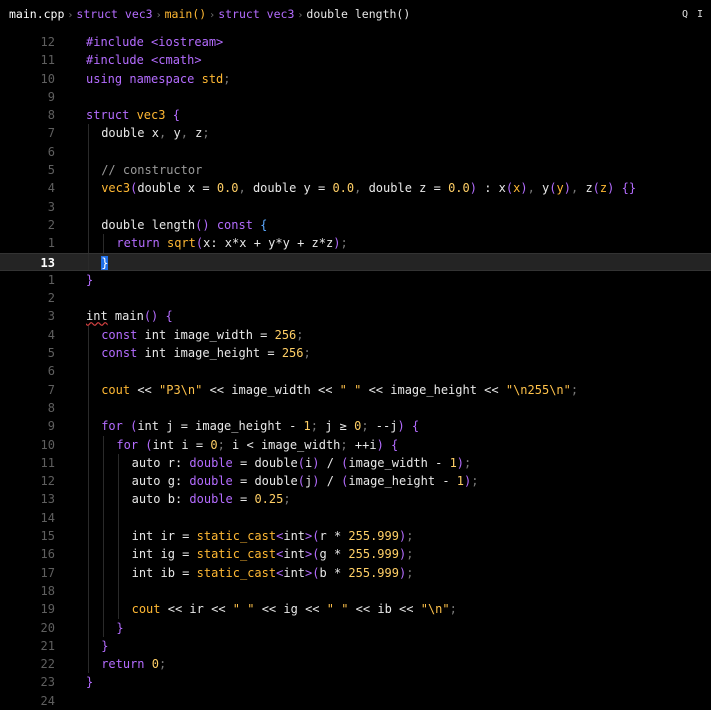 Image resolution: width=711 pixels, height=710 pixels. Describe the element at coordinates (355, 261) in the screenshot. I see `current-code-line: 13}` at that location.